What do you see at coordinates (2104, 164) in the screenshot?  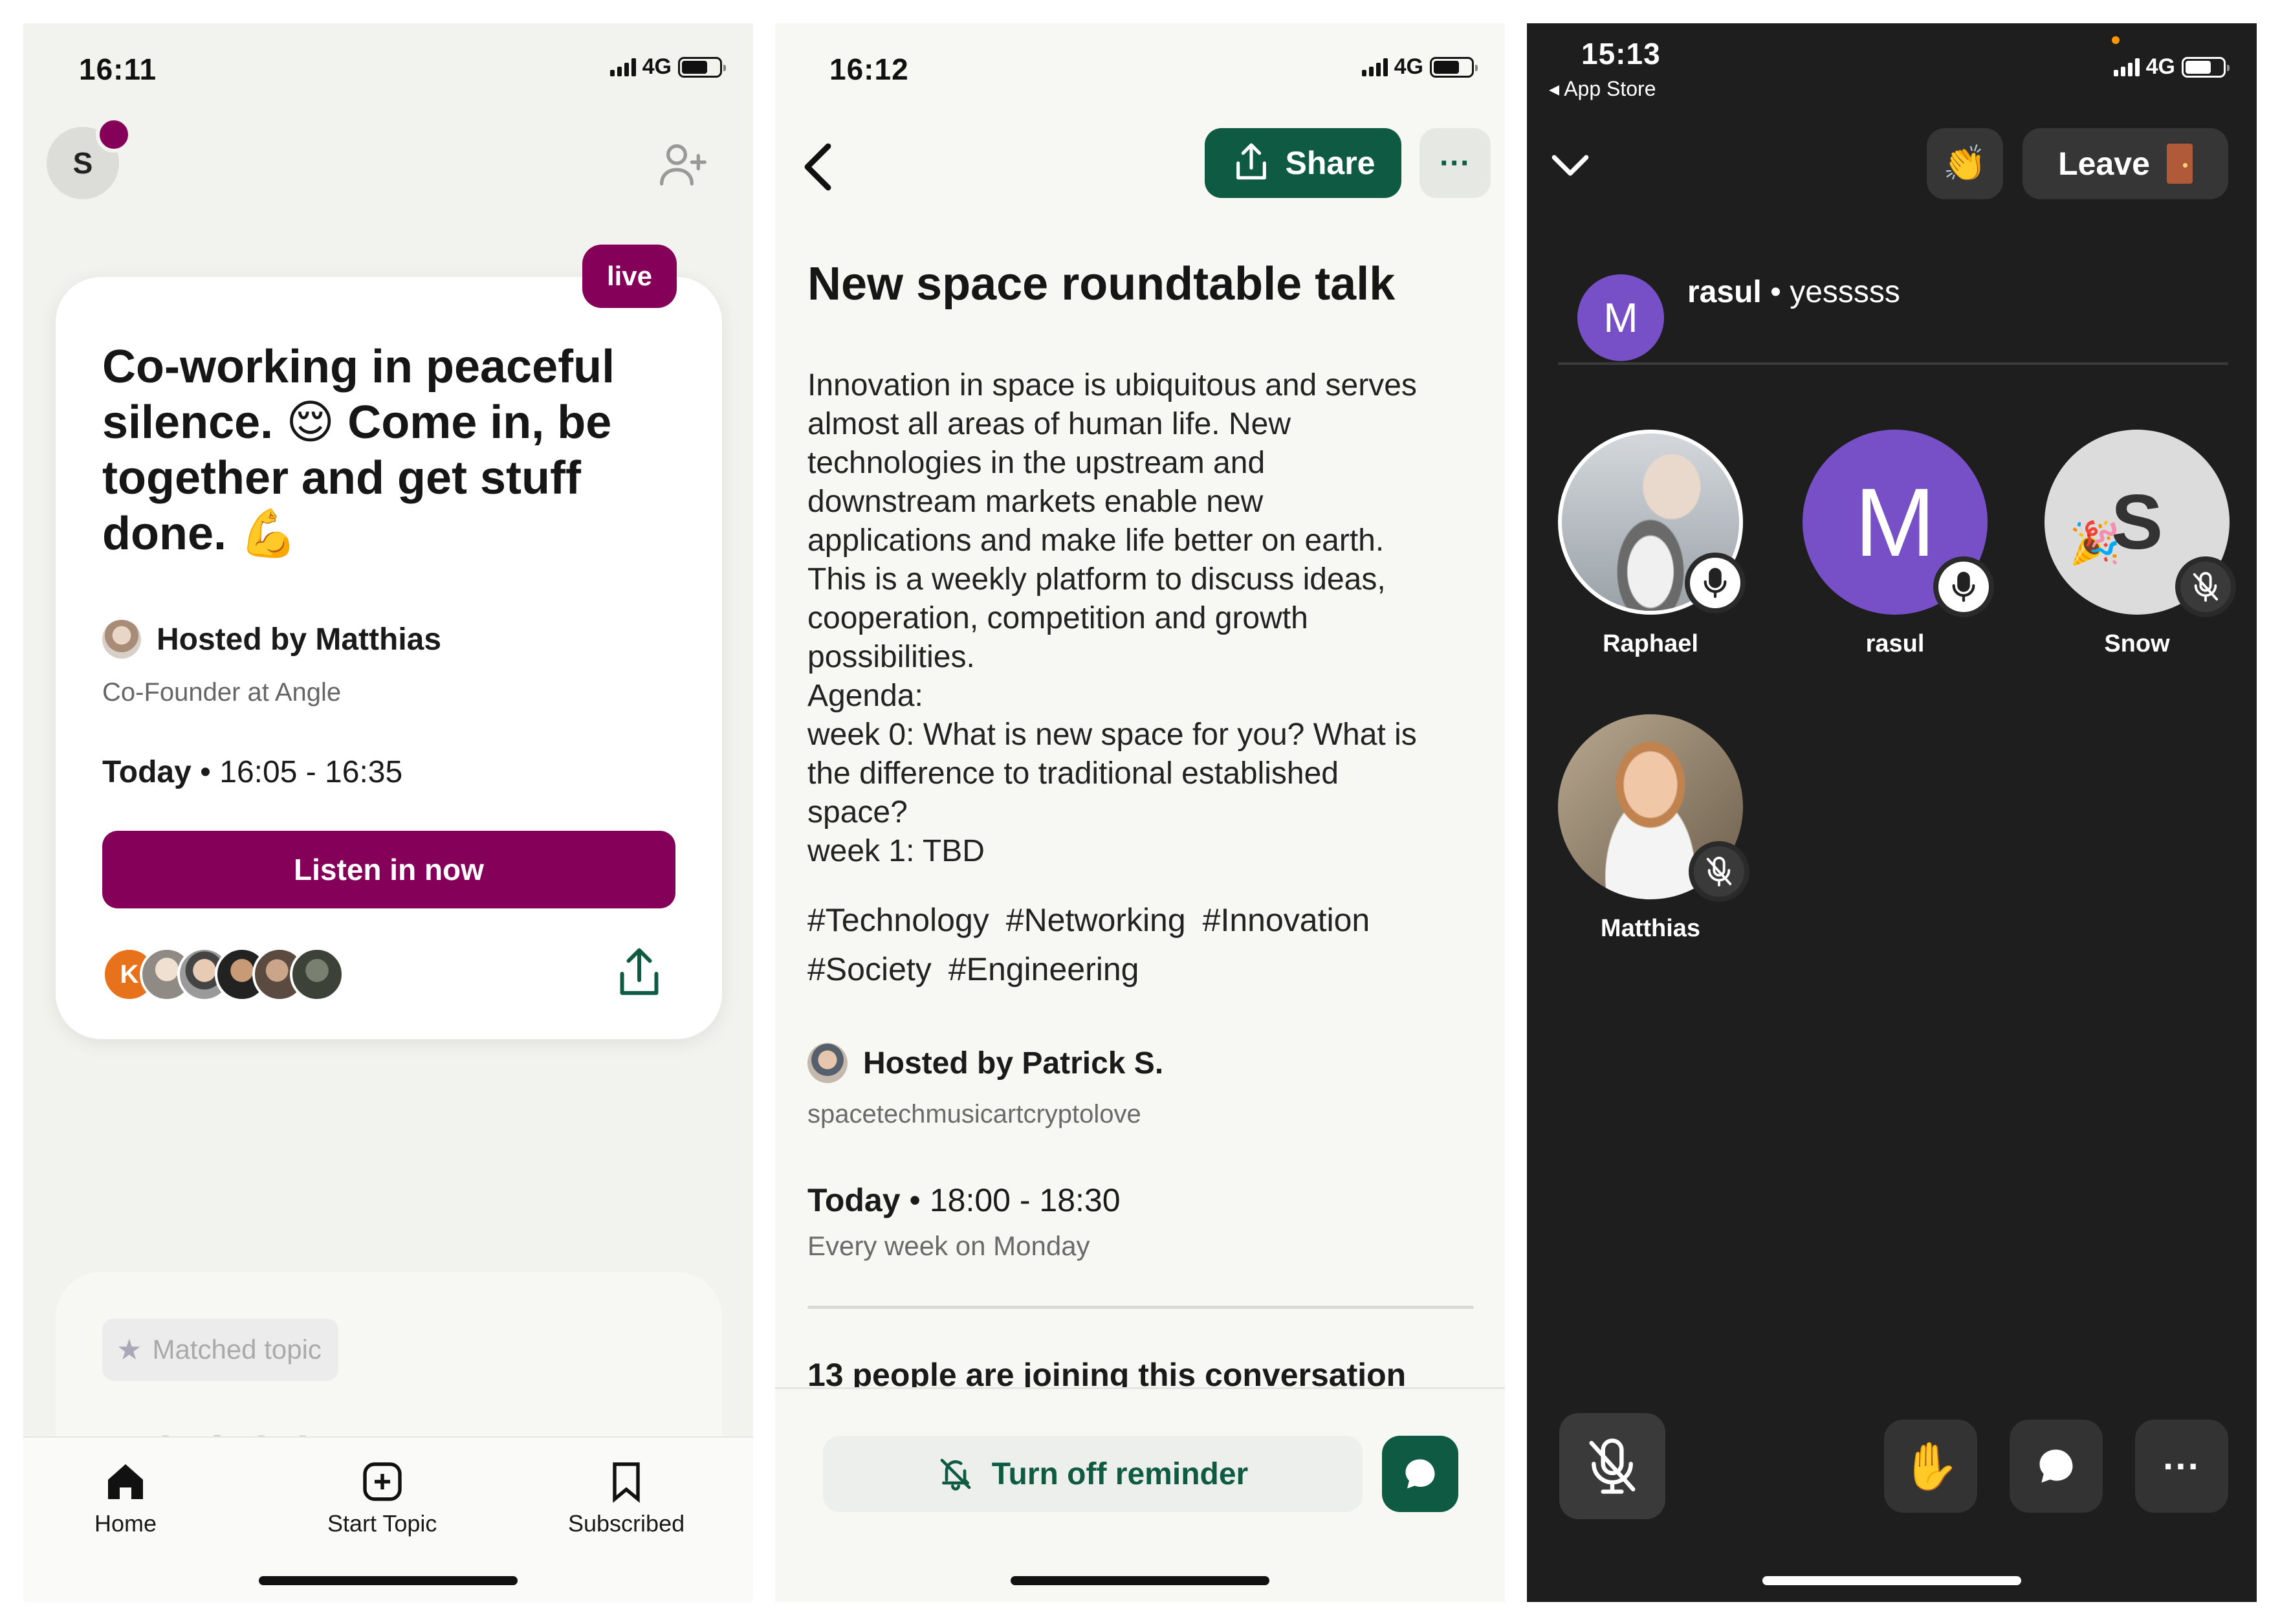 I see `leave-label: Leave` at bounding box center [2104, 164].